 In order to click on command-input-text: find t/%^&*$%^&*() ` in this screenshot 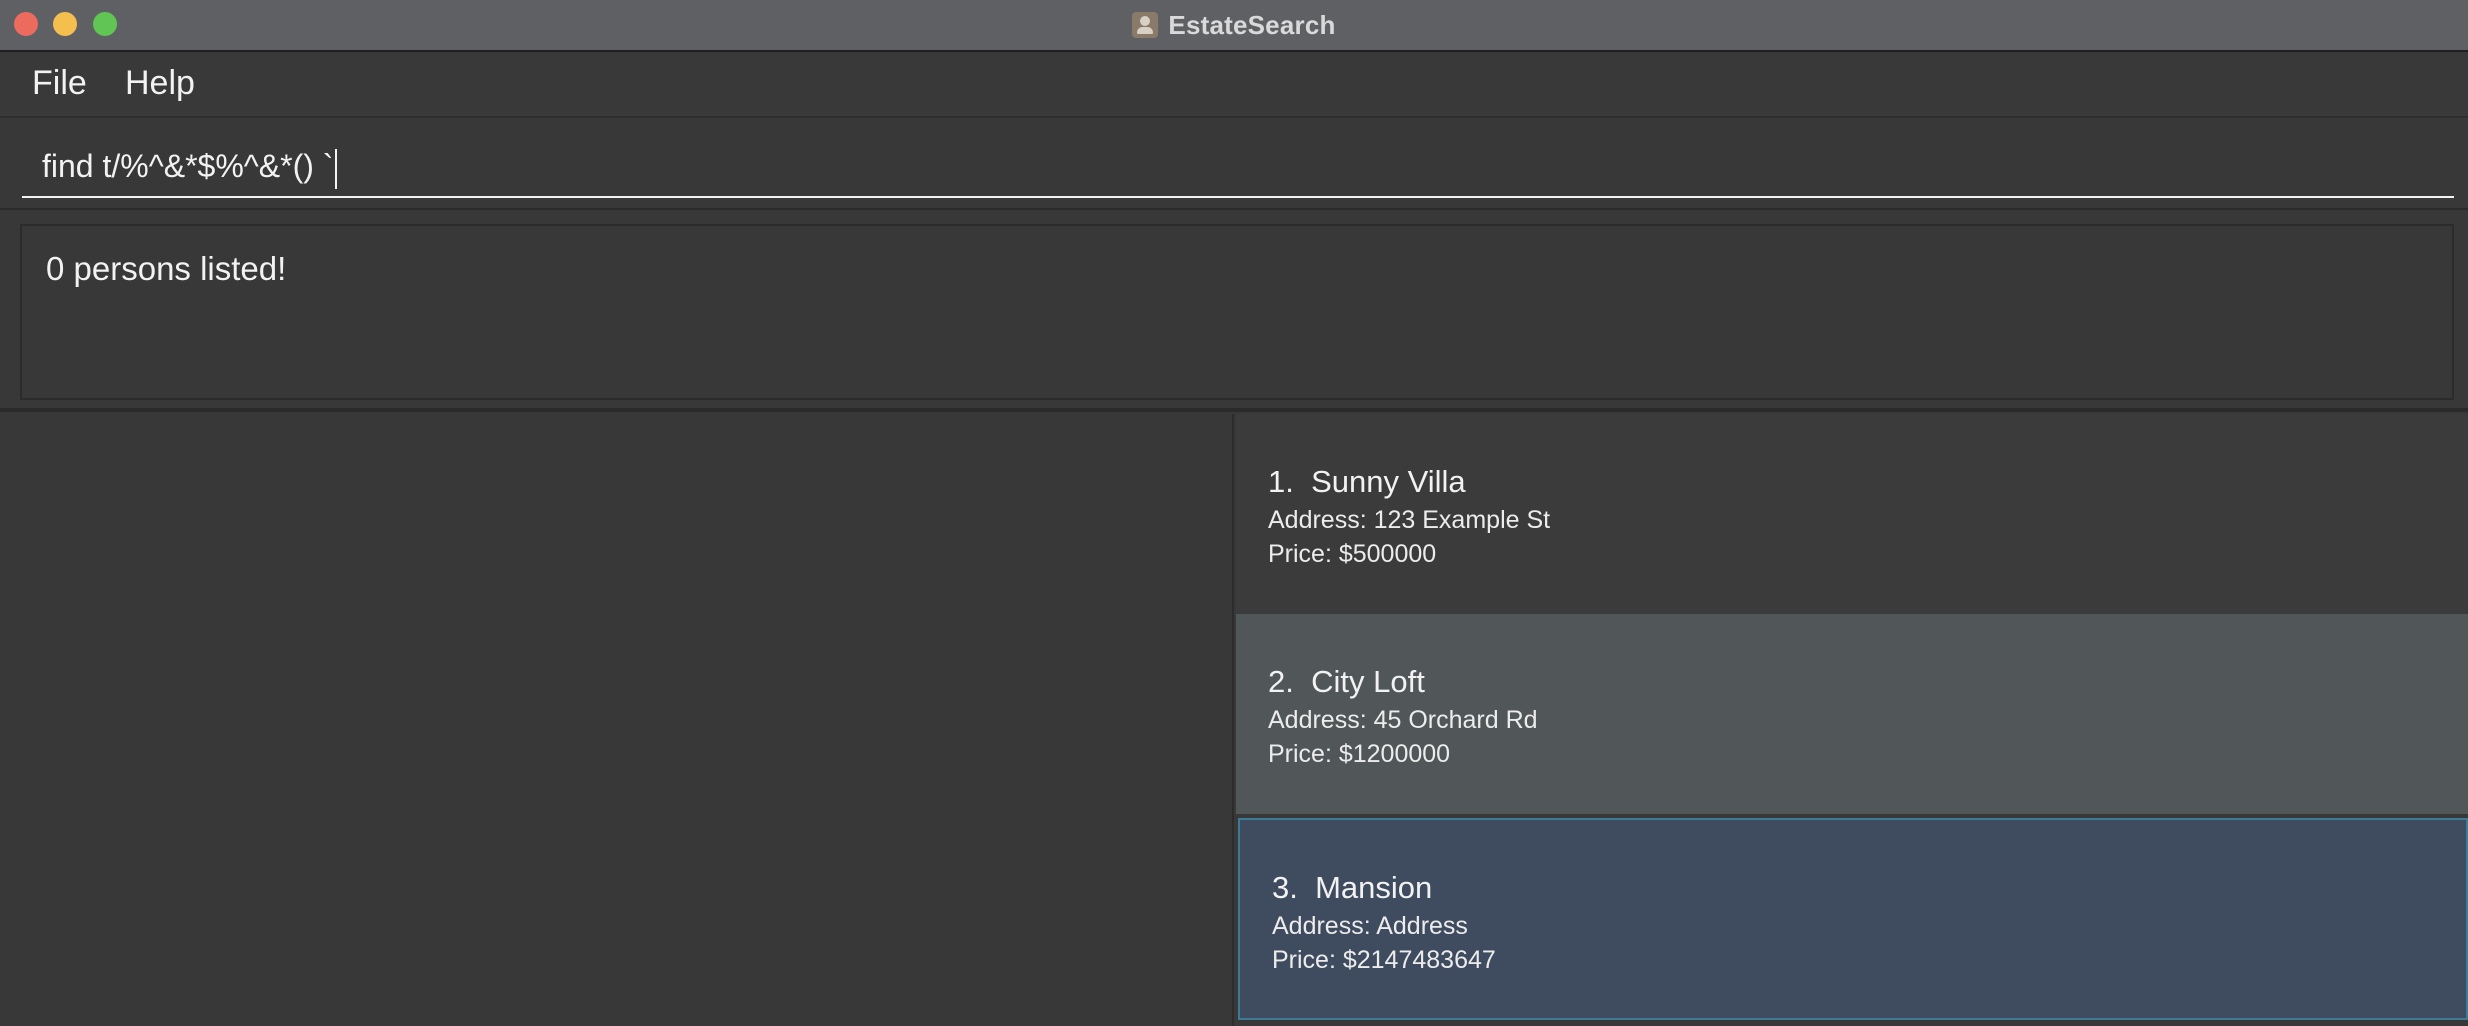, I will do `click(188, 166)`.